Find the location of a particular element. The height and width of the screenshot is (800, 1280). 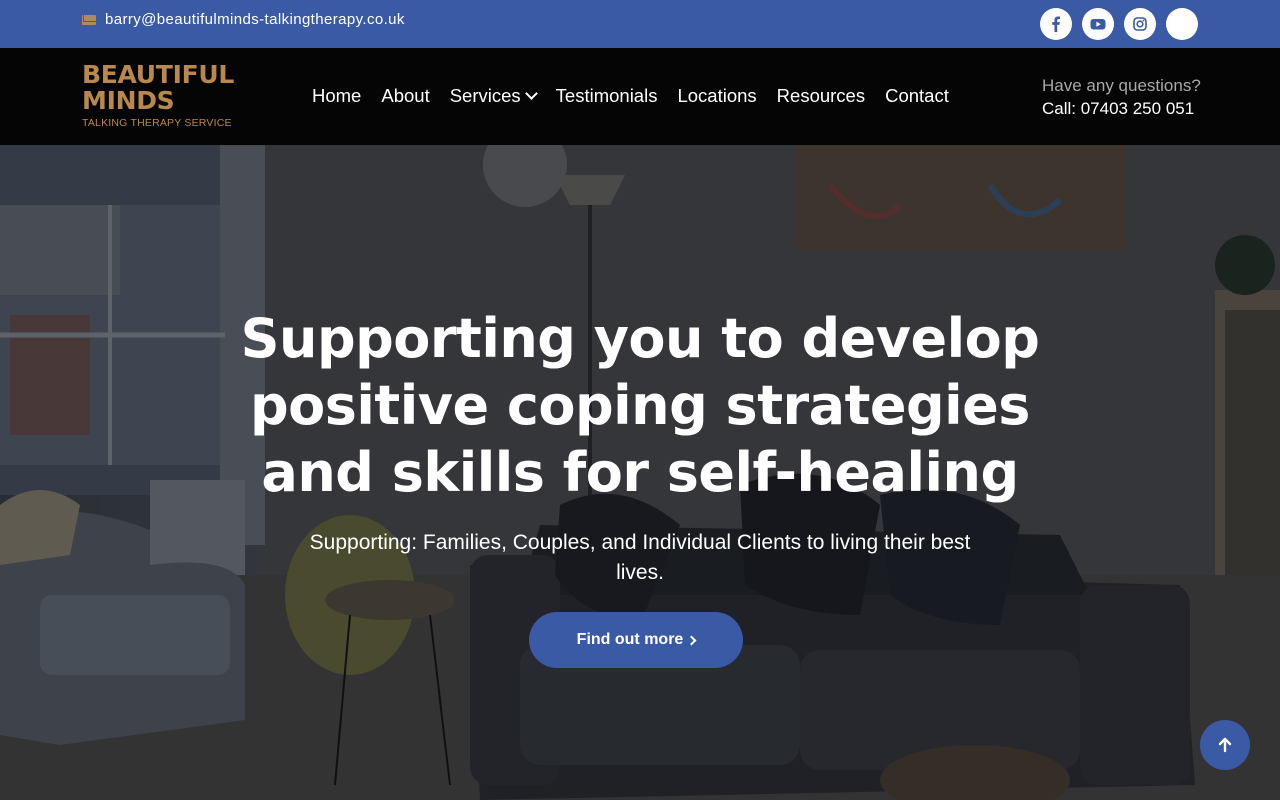

social-links is located at coordinates (1119, 24).